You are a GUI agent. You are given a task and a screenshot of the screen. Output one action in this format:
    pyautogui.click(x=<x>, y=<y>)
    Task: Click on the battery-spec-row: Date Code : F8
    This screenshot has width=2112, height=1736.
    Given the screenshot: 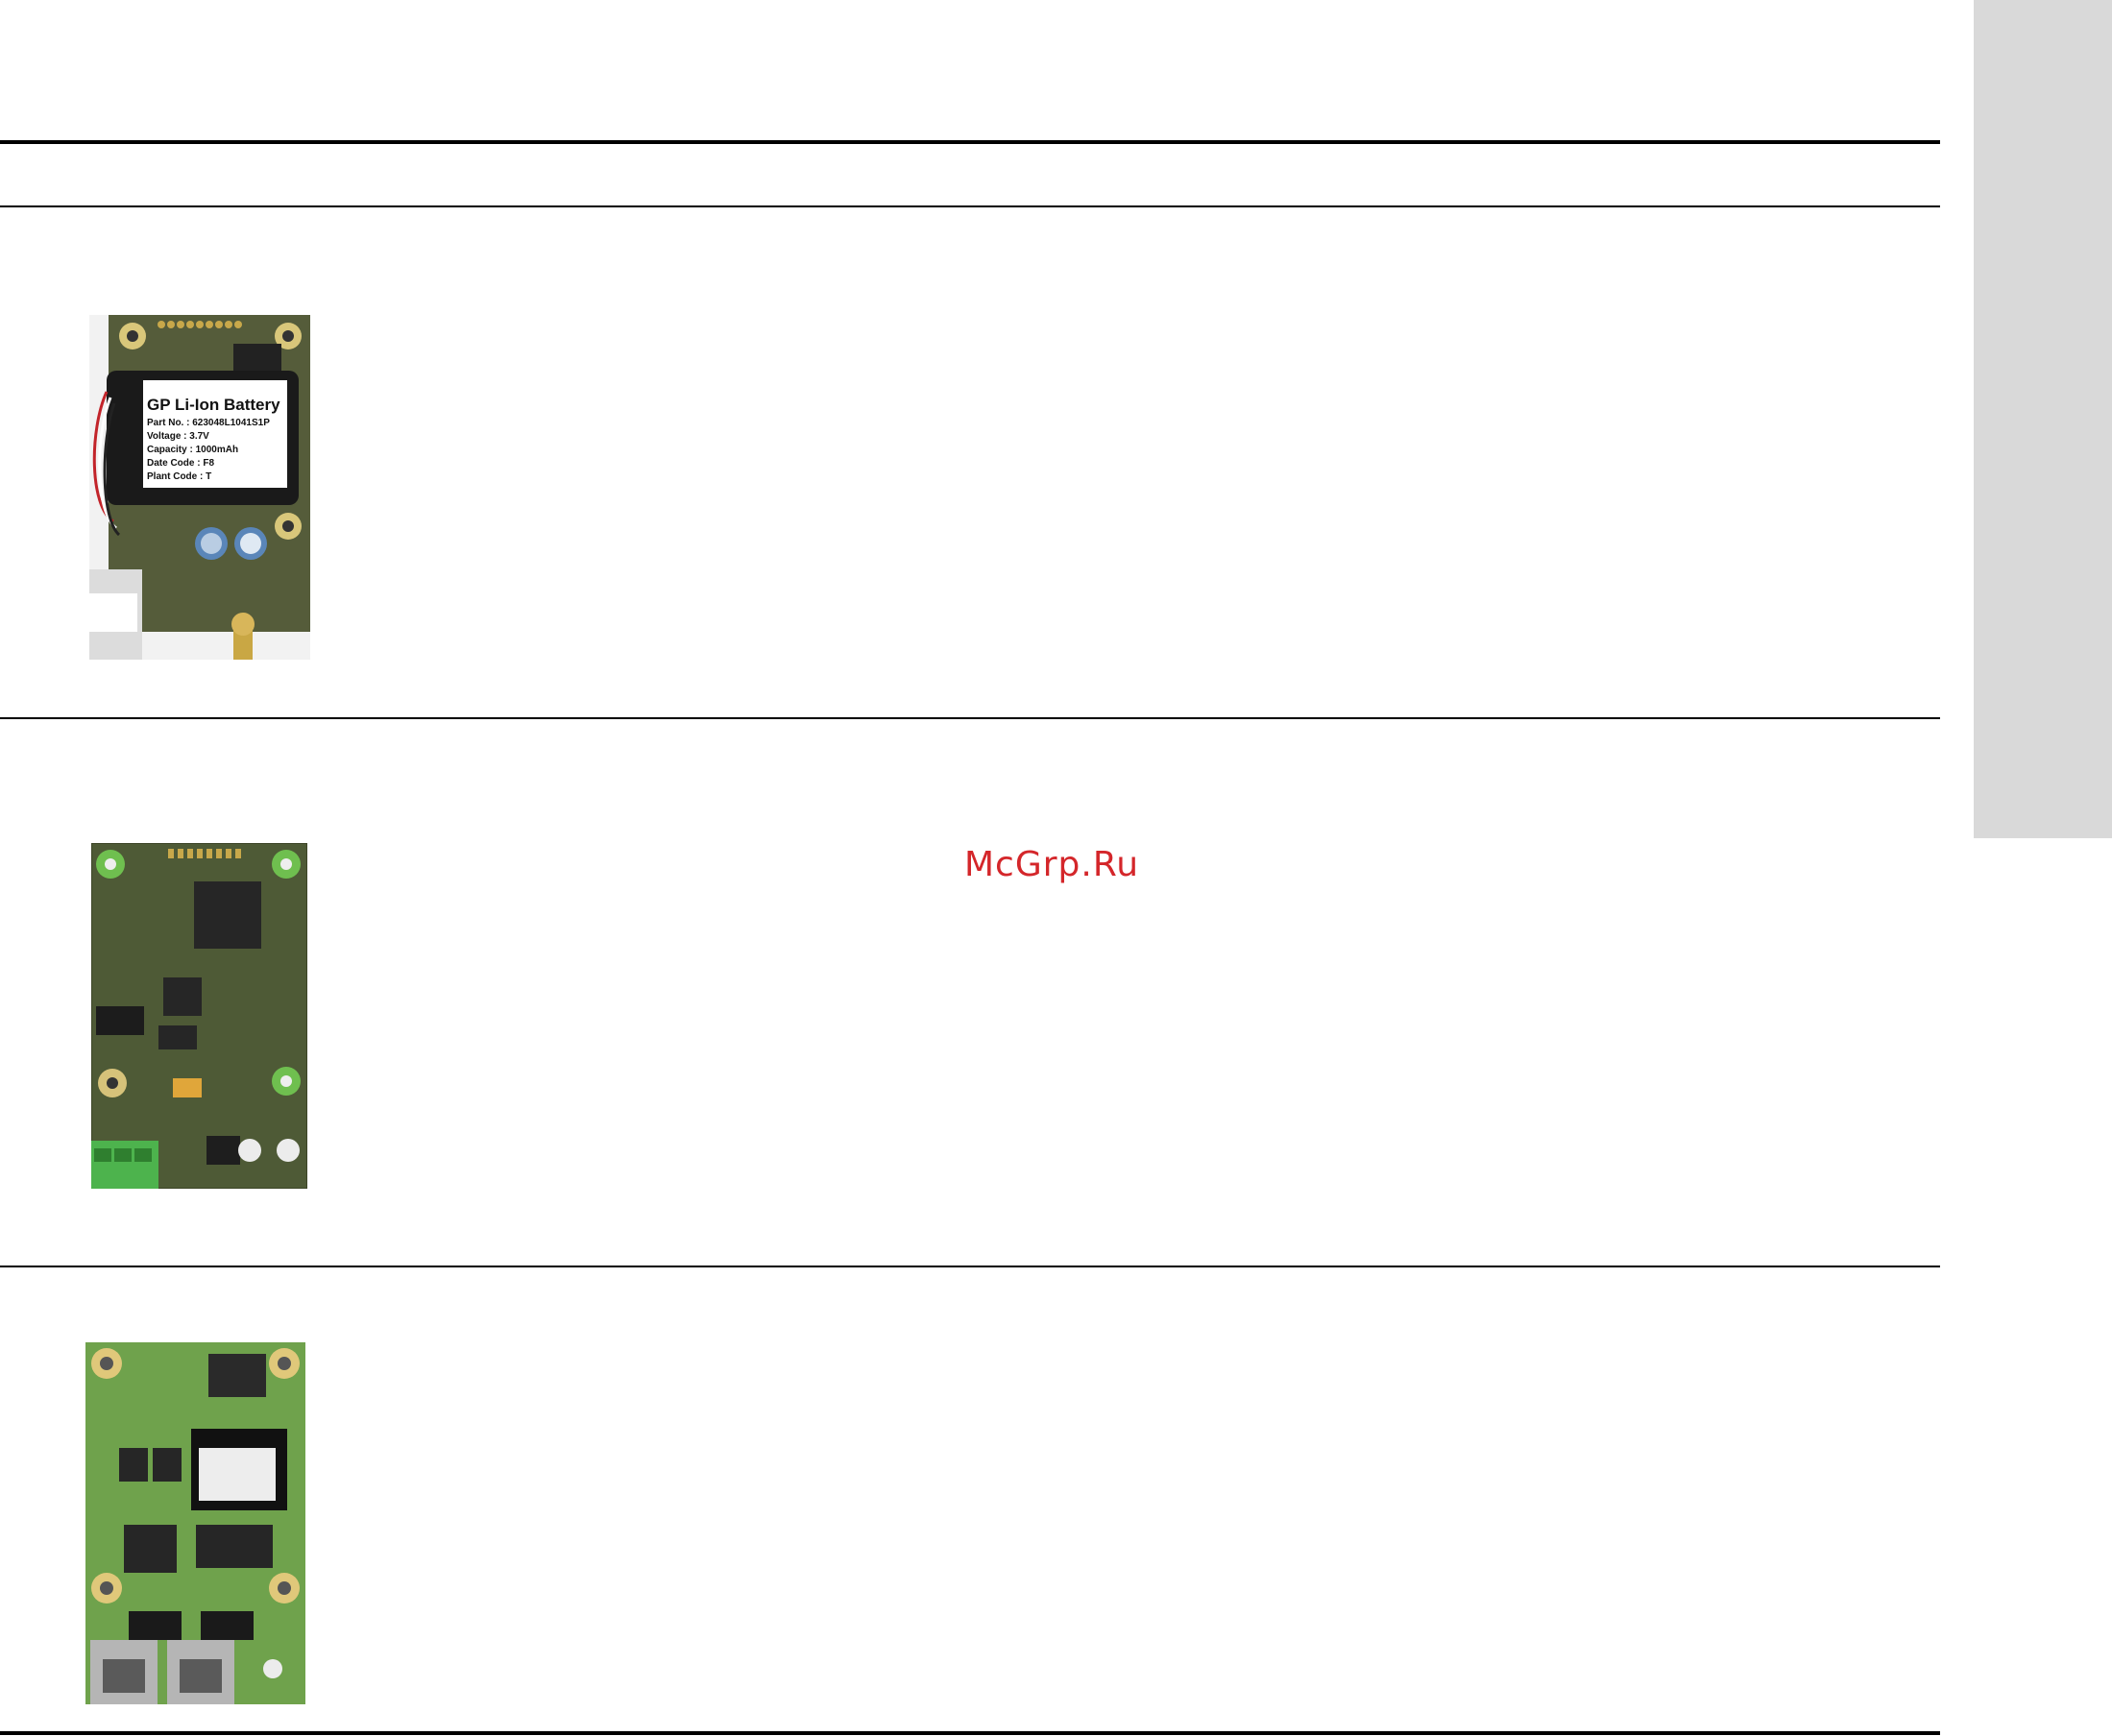 What is the action you would take?
    pyautogui.click(x=209, y=463)
    